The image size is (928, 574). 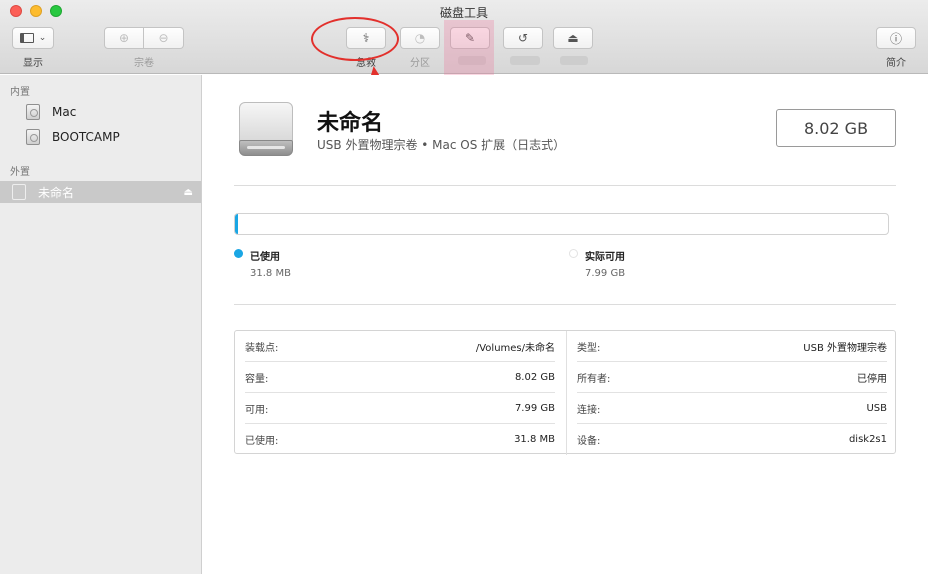 What do you see at coordinates (400, 439) in the screenshot?
I see `table-row: 已使用: 31.8 MB` at bounding box center [400, 439].